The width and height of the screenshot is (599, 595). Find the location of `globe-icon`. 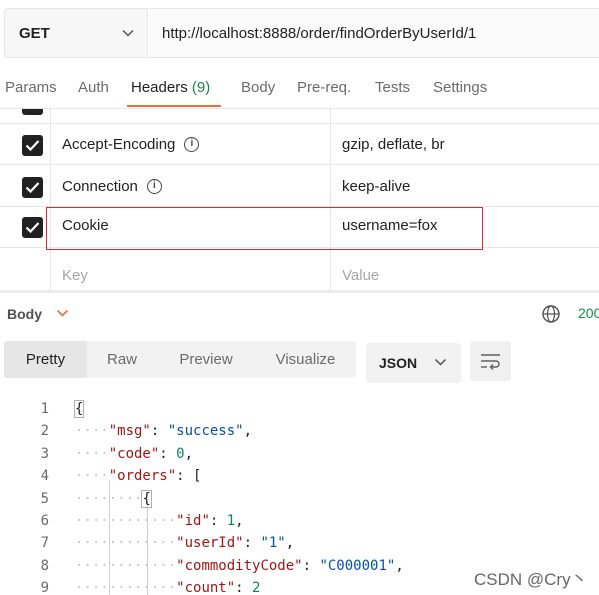

globe-icon is located at coordinates (551, 314).